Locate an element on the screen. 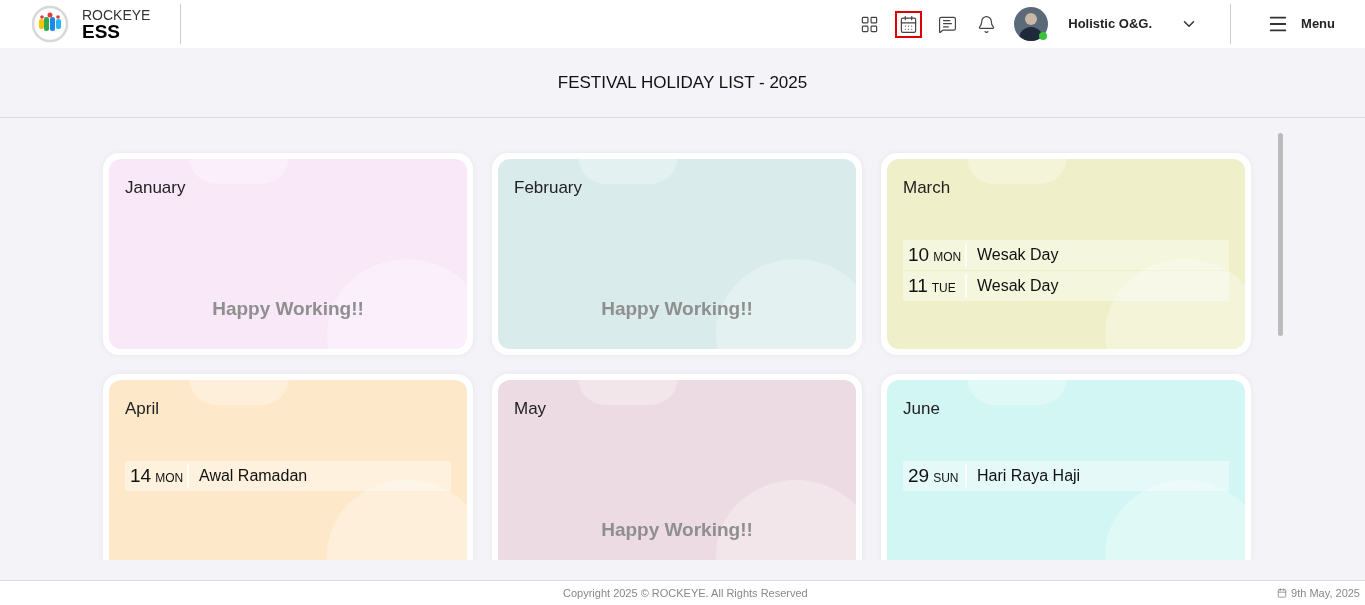 Image resolution: width=1365 pixels, height=605 pixels. month-name: March is located at coordinates (927, 188).